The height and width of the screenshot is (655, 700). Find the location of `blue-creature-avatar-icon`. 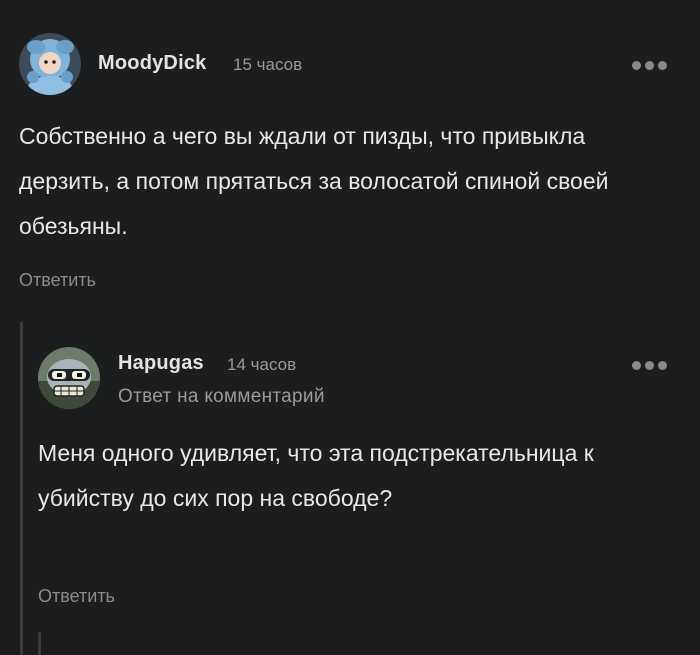

blue-creature-avatar-icon is located at coordinates (50, 64).